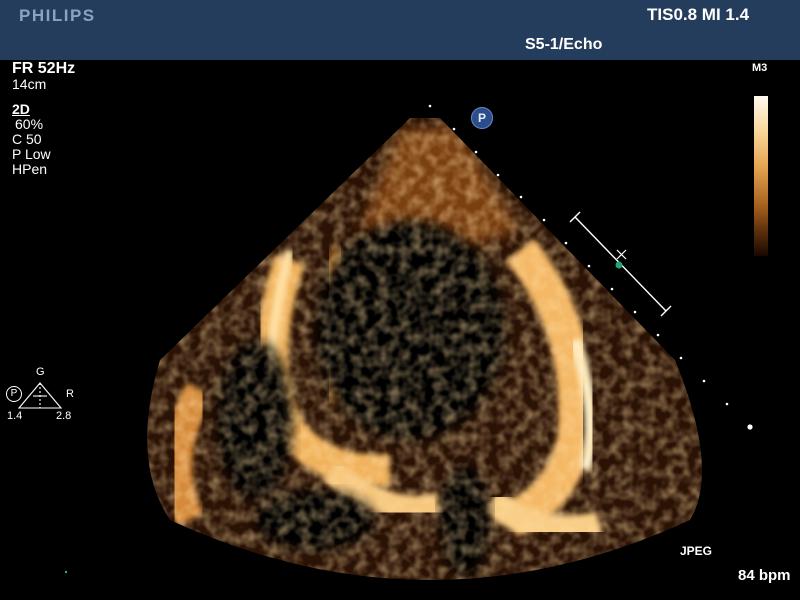 The image size is (800, 600). Describe the element at coordinates (15, 416) in the screenshot. I see `focus-left-value: 1.4` at that location.